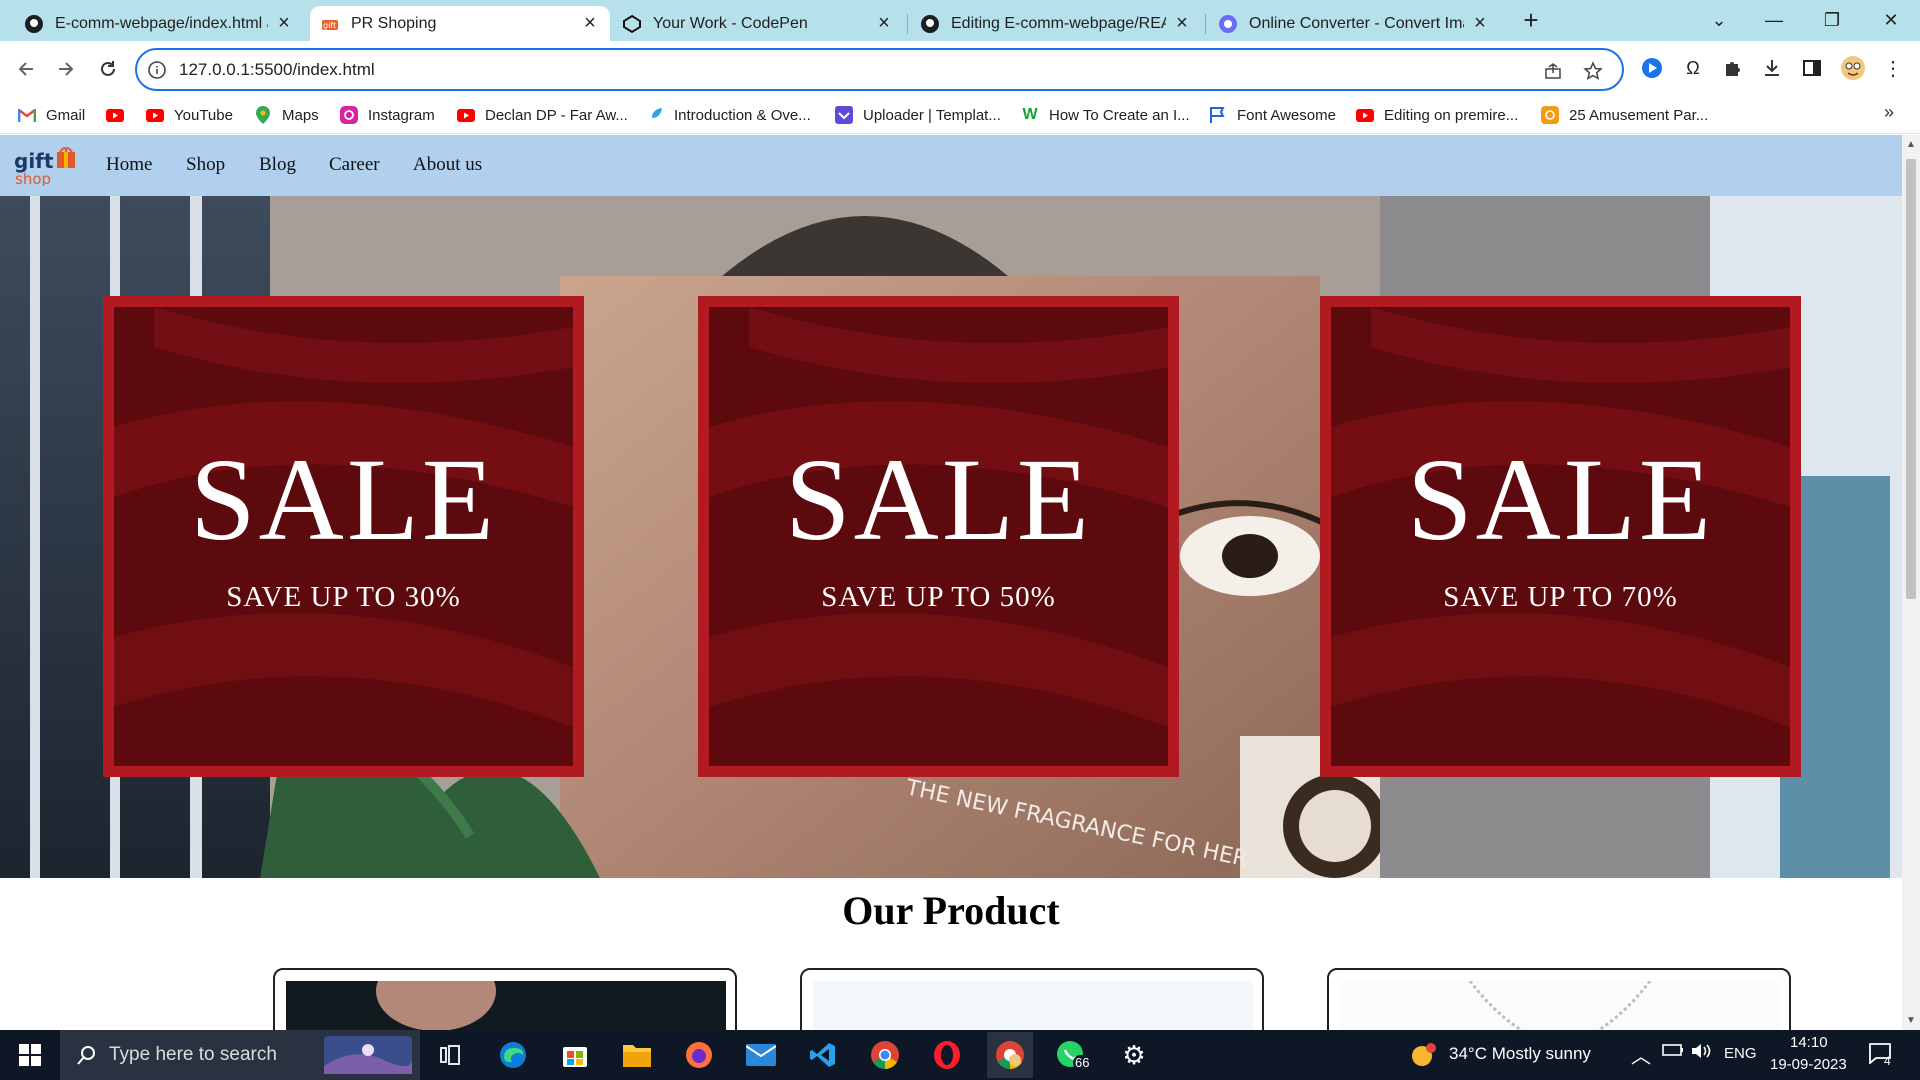 The width and height of the screenshot is (1920, 1080). What do you see at coordinates (1740, 1053) in the screenshot?
I see `language-indicator: ENG` at bounding box center [1740, 1053].